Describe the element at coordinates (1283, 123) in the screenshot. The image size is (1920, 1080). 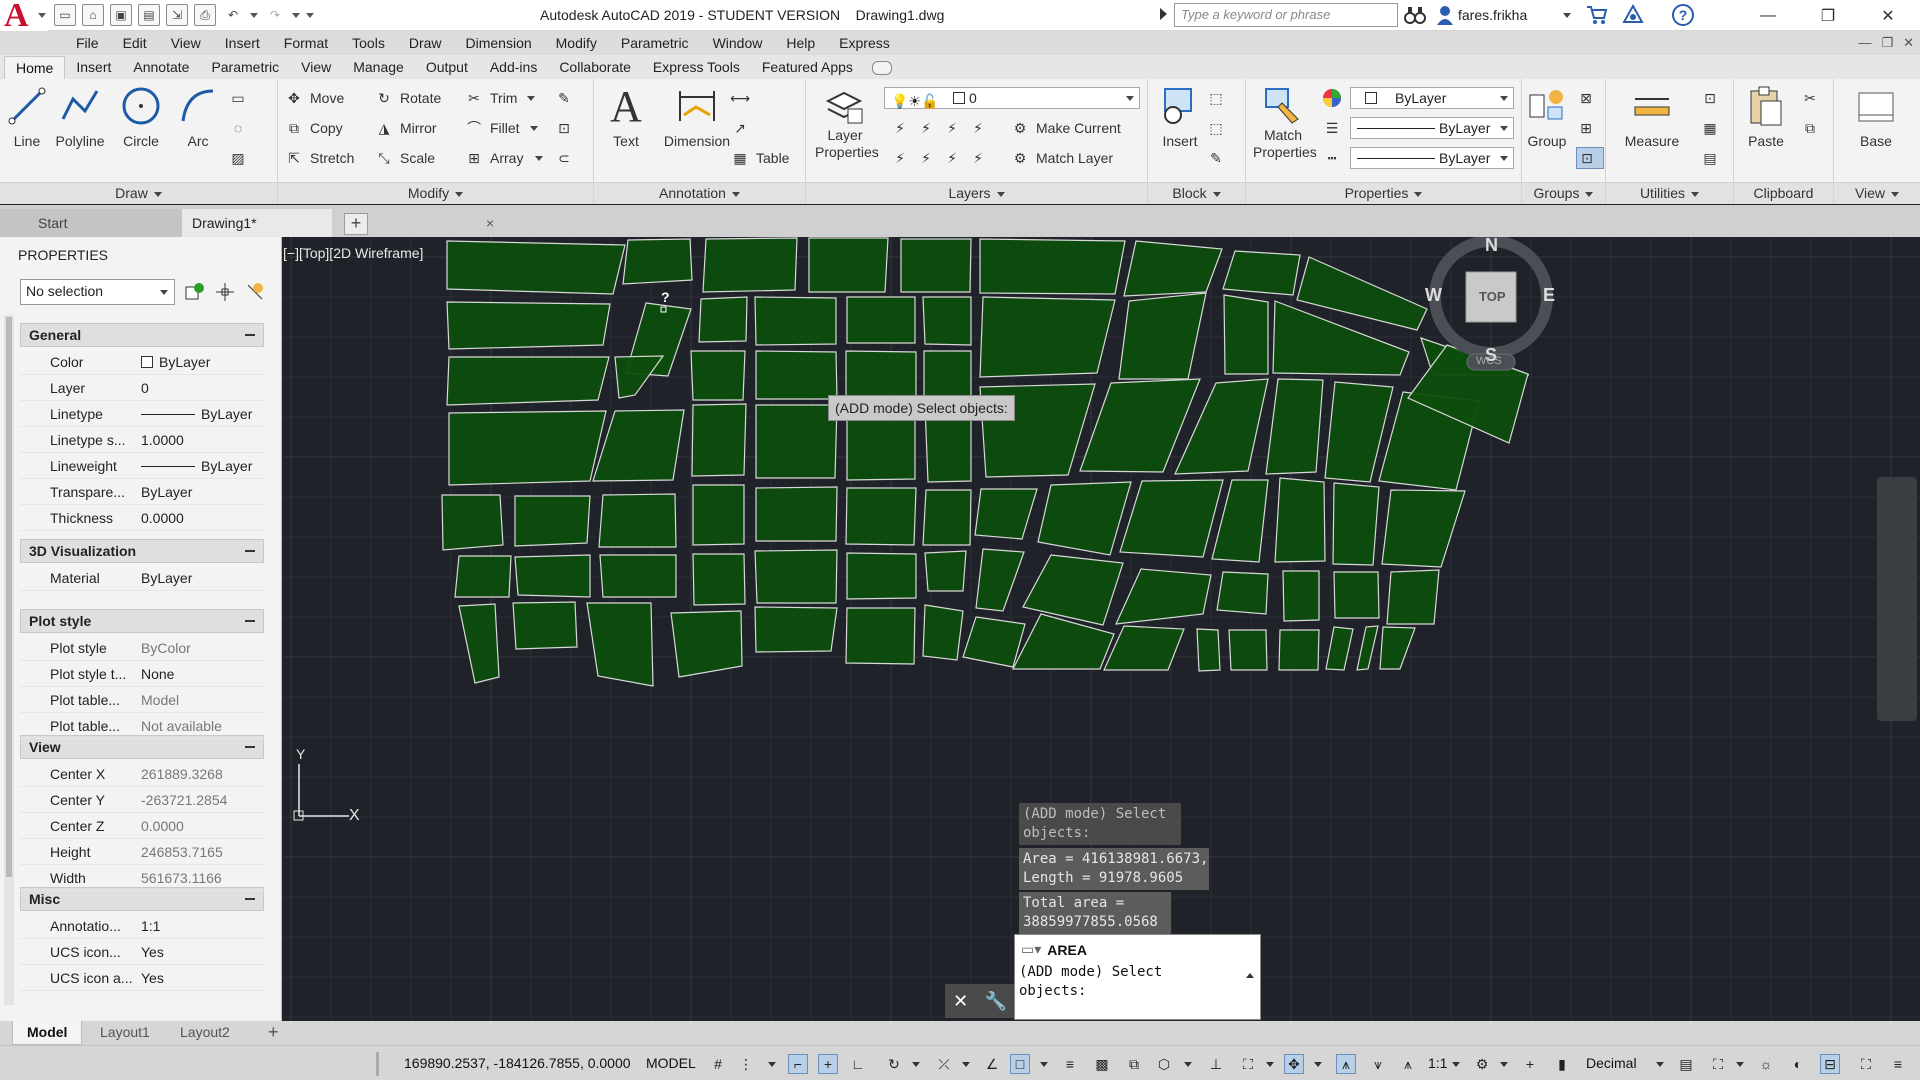
I see `match-properties-tool: Match Properties` at that location.